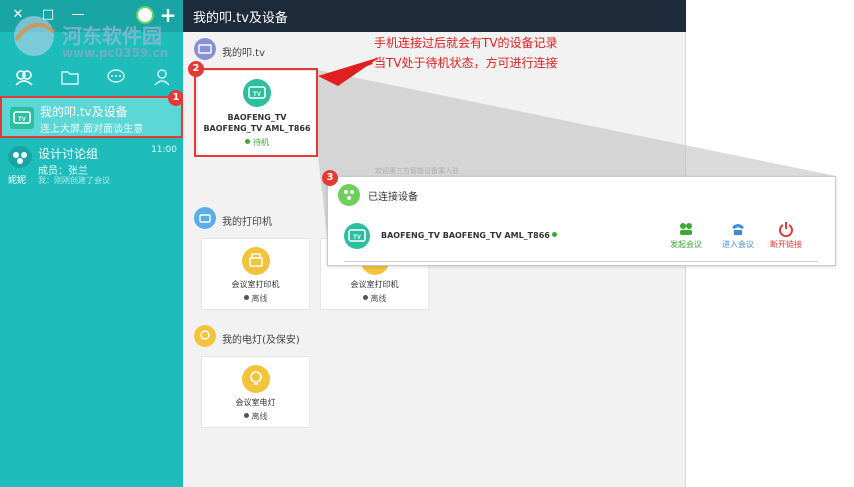 The height and width of the screenshot is (487, 854). I want to click on tab-messages, so click(116, 77).